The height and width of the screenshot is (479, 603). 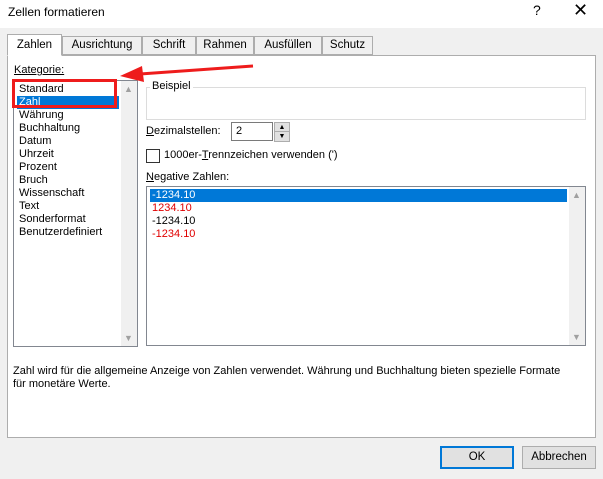 I want to click on tab-schrift: Schrift, so click(x=169, y=45).